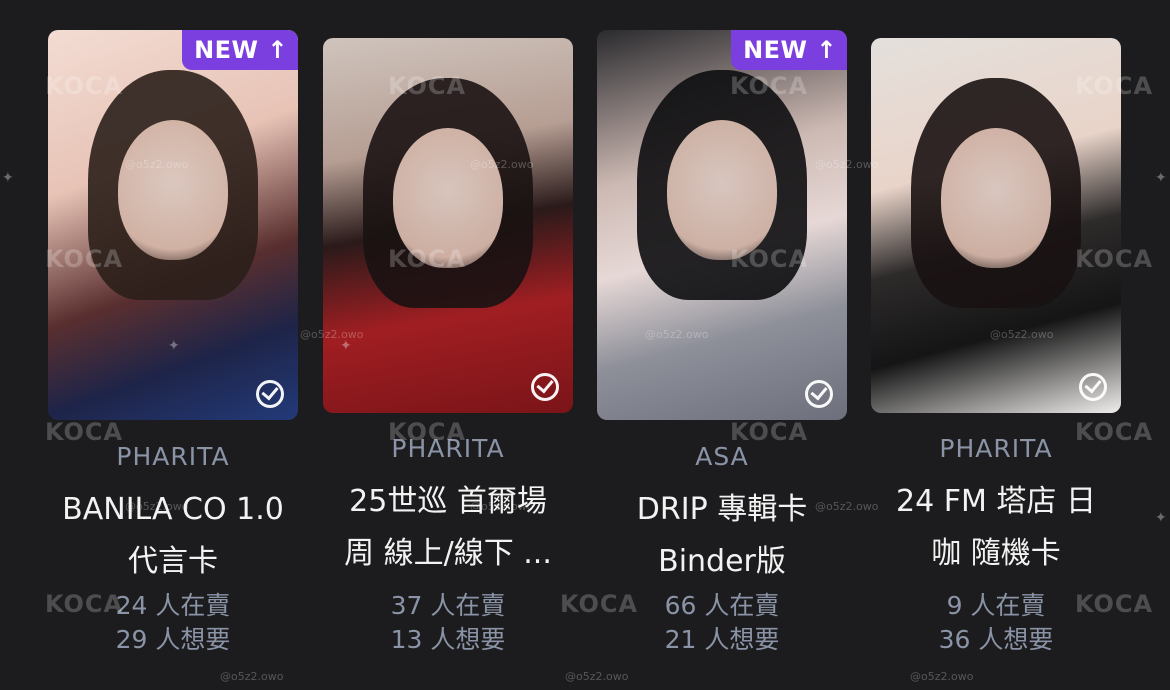 The width and height of the screenshot is (1170, 690). I want to click on selling-count: 37 人在賣, so click(448, 605).